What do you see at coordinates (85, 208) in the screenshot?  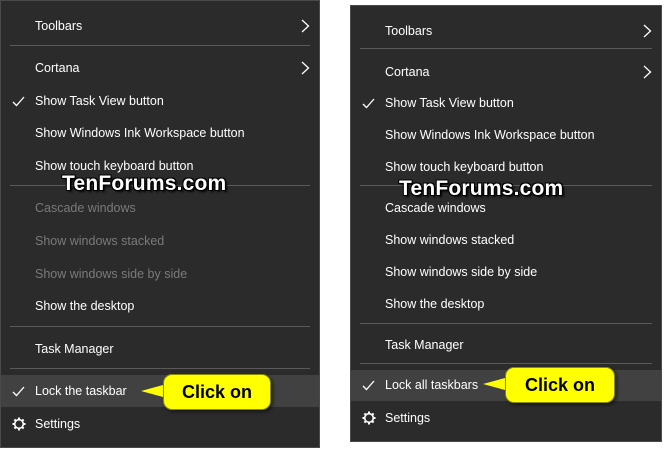 I see `menu-item-label: Cascade windows` at bounding box center [85, 208].